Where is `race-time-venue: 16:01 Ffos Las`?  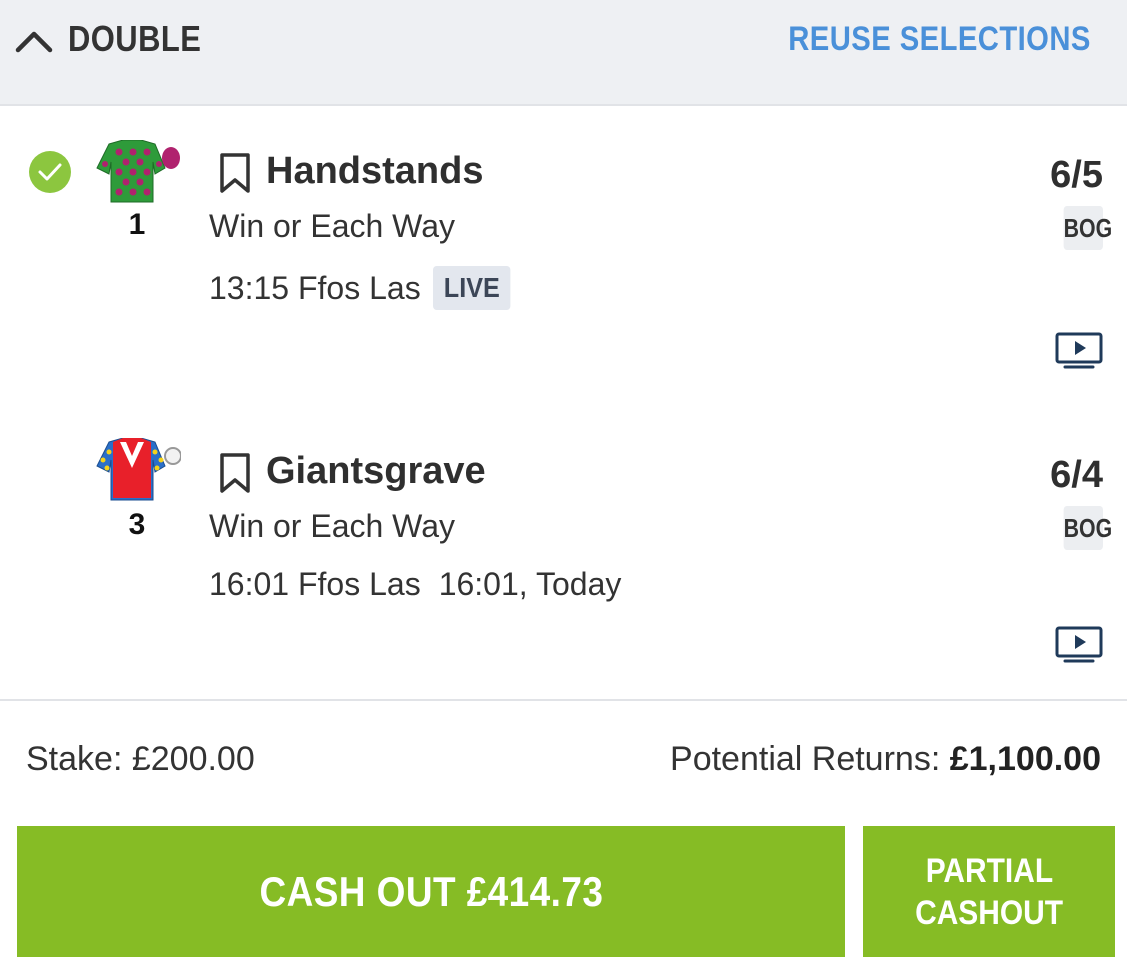 race-time-venue: 16:01 Ffos Las is located at coordinates (315, 584).